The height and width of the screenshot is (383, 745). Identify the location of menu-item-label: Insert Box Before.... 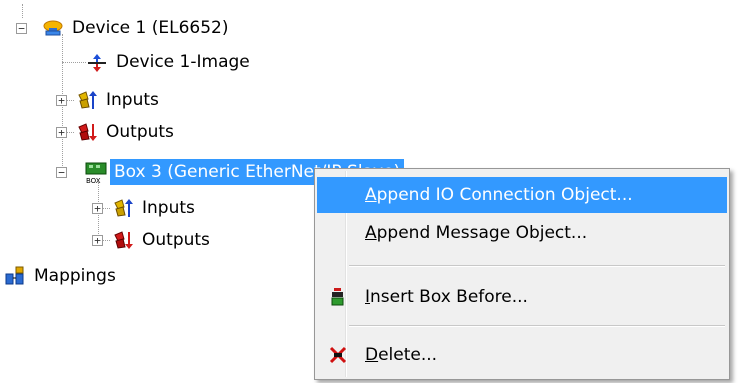
(446, 297).